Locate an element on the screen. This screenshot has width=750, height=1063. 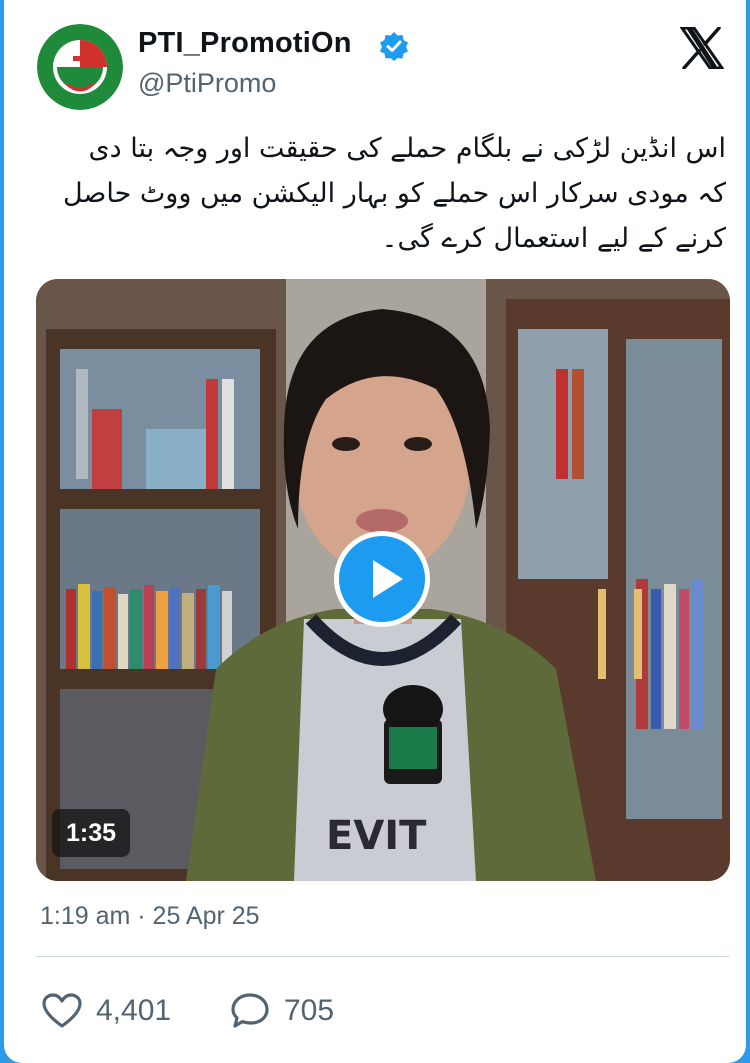
x-logo-icon is located at coordinates (702, 48).